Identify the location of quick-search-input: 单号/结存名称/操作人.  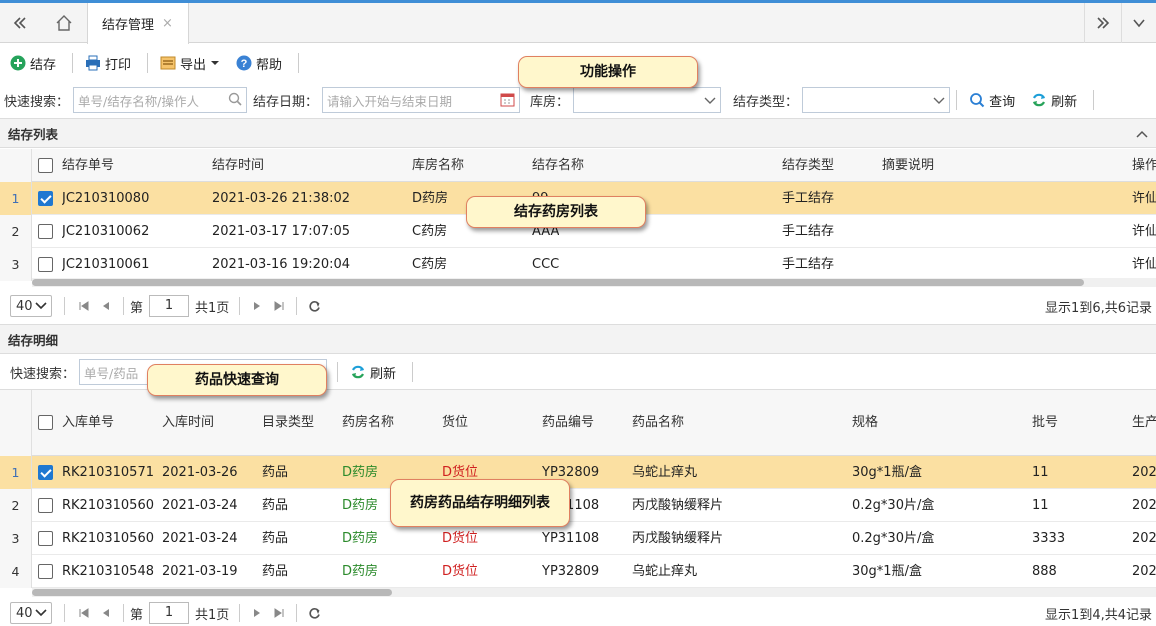
(160, 100).